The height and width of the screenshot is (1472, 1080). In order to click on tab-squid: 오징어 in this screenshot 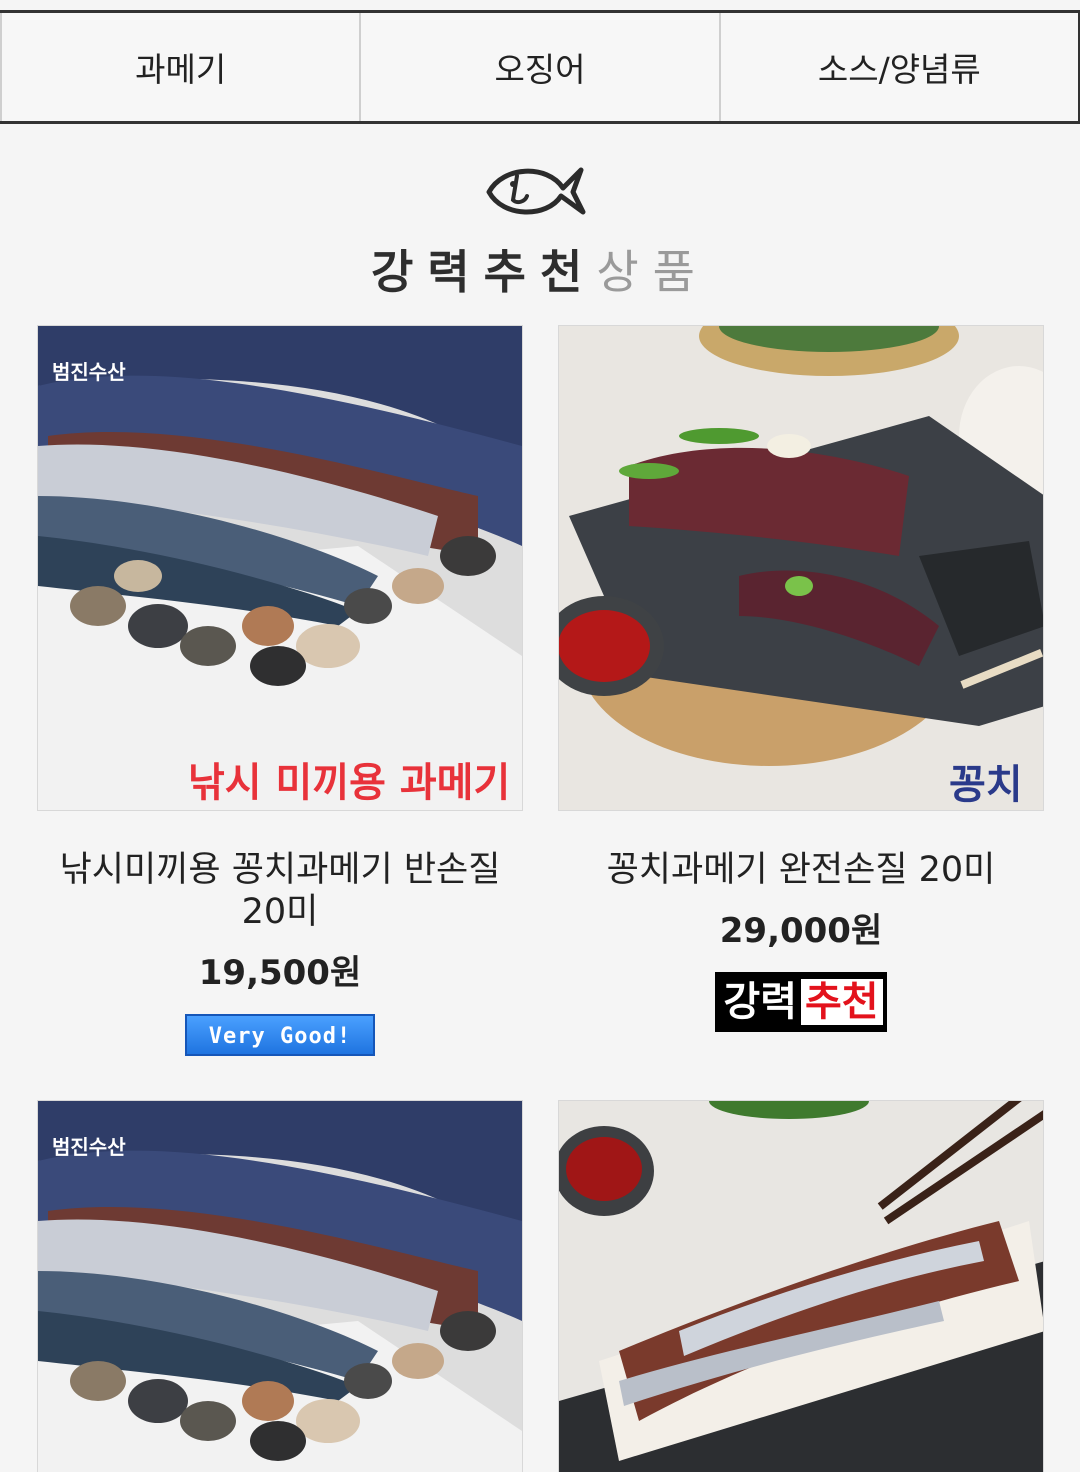, I will do `click(541, 67)`.